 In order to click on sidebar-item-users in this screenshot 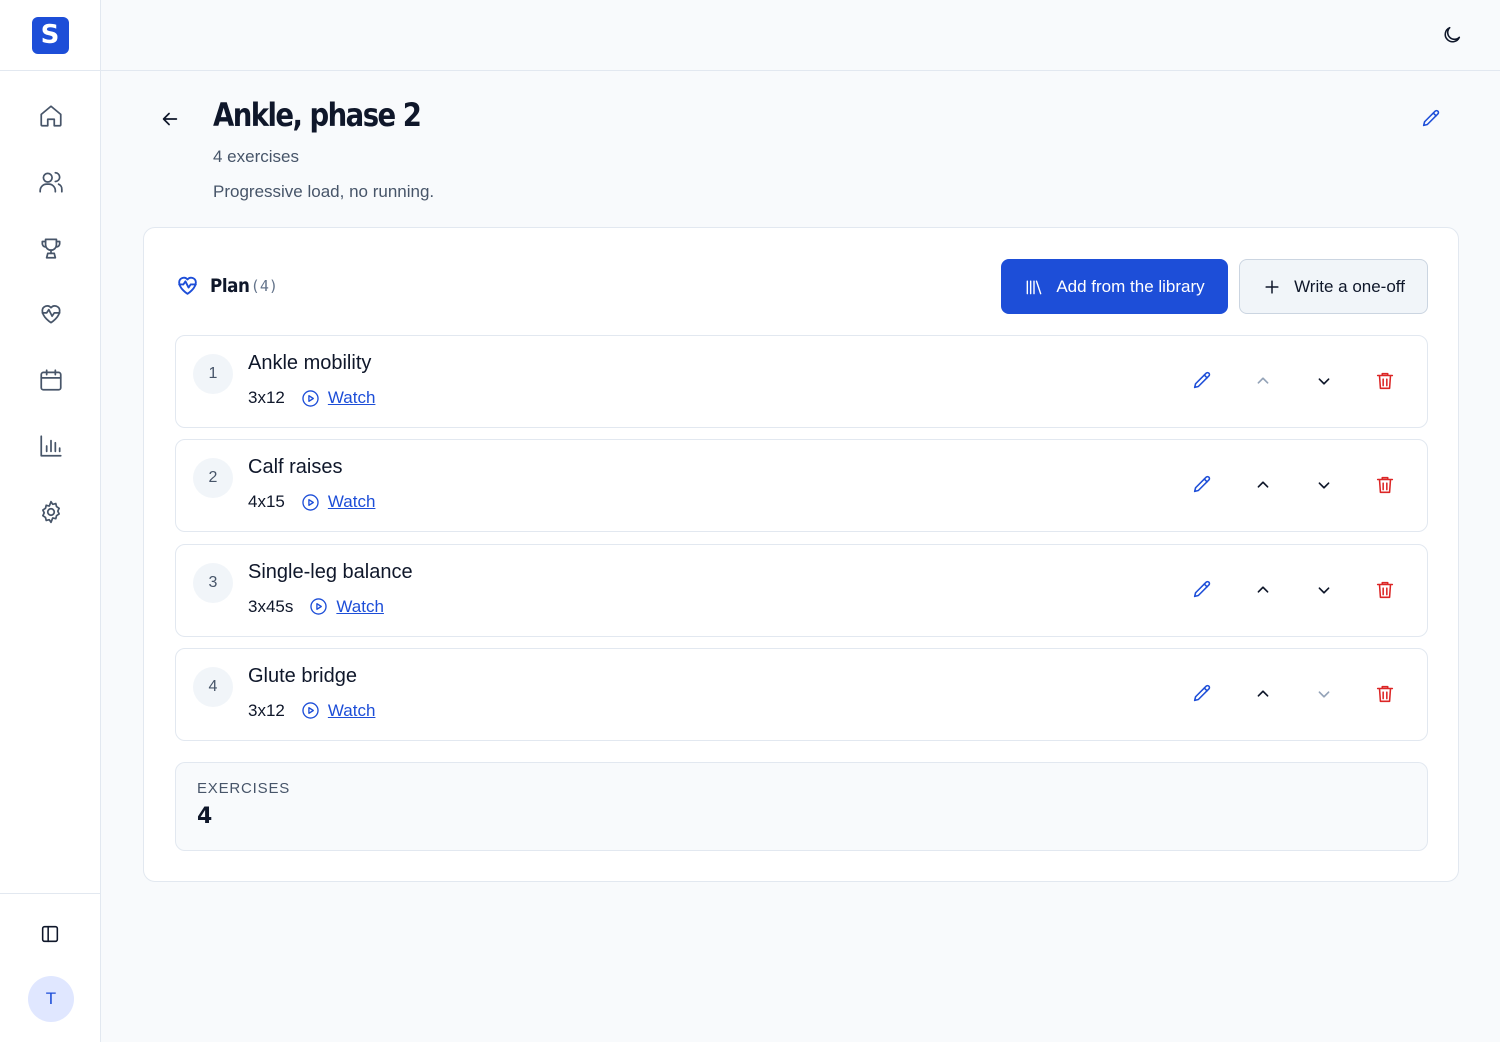, I will do `click(50, 182)`.